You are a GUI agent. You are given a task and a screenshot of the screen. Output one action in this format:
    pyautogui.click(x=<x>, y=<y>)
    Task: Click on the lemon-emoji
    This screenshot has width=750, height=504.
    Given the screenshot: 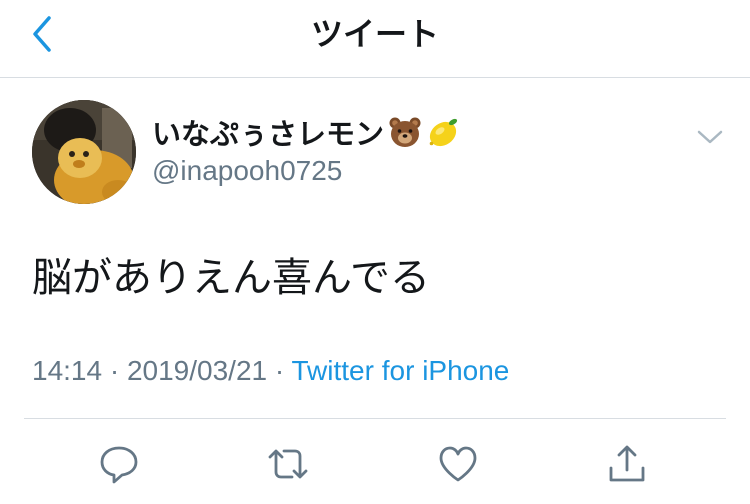 What is the action you would take?
    pyautogui.click(x=443, y=132)
    